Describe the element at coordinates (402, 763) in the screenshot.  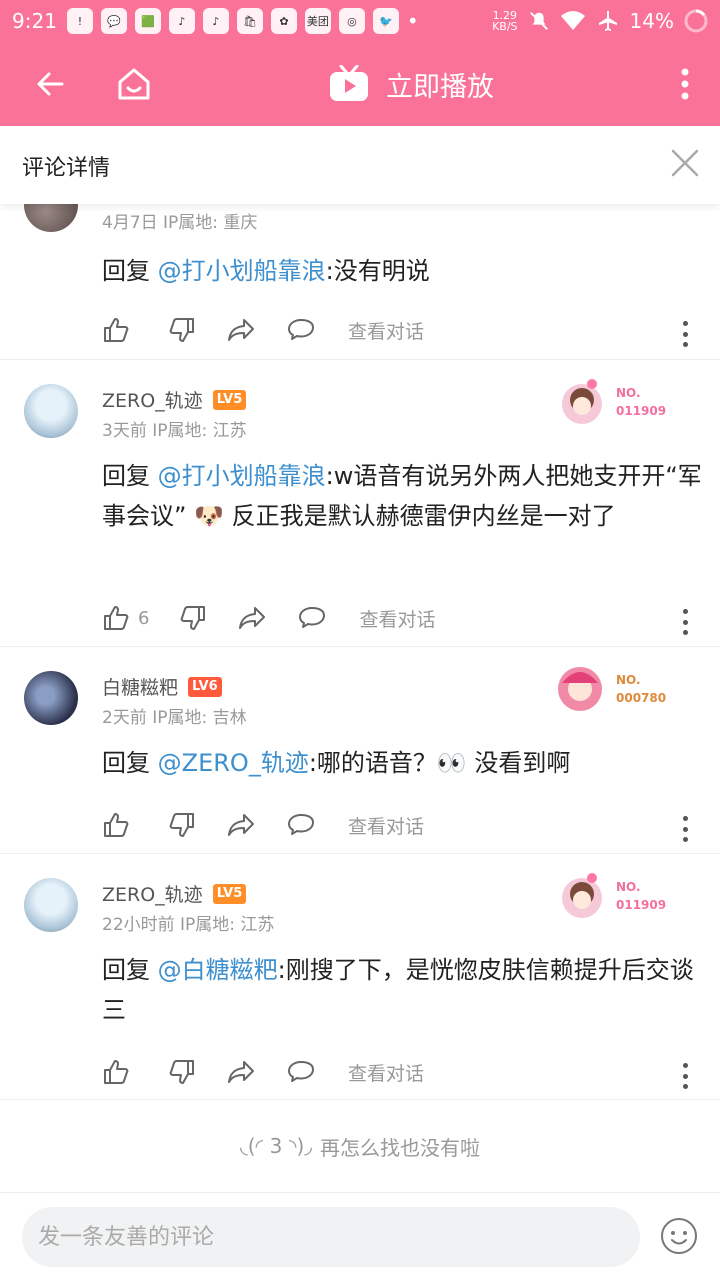
I see `comment-text: 回复 @ZERO_轨迹:哪的语音？👀 没看到啊` at that location.